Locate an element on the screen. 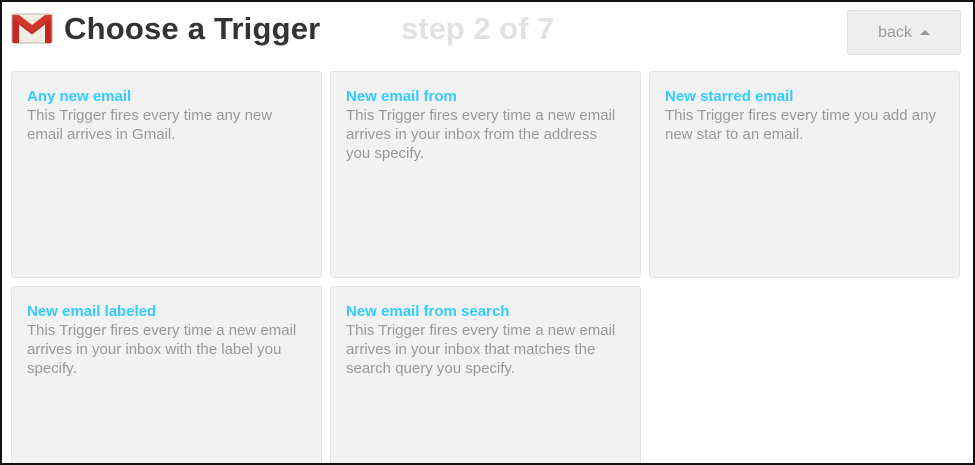 This screenshot has height=465, width=975. trigger-title: New email labeled is located at coordinates (92, 311).